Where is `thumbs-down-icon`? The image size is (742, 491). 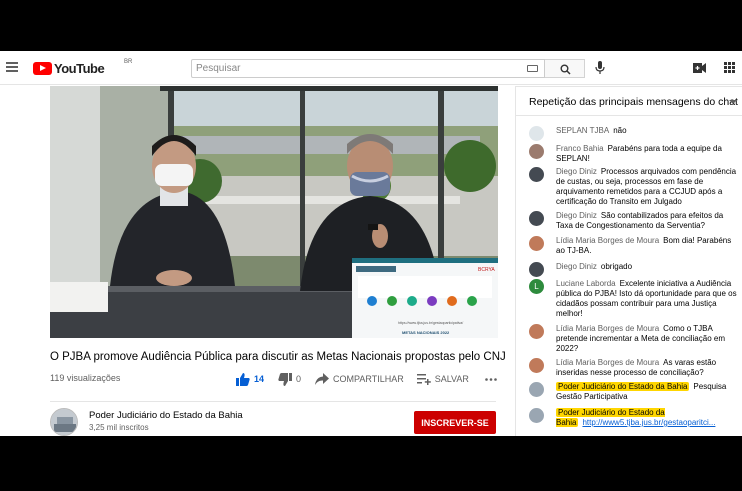 thumbs-down-icon is located at coordinates (285, 379).